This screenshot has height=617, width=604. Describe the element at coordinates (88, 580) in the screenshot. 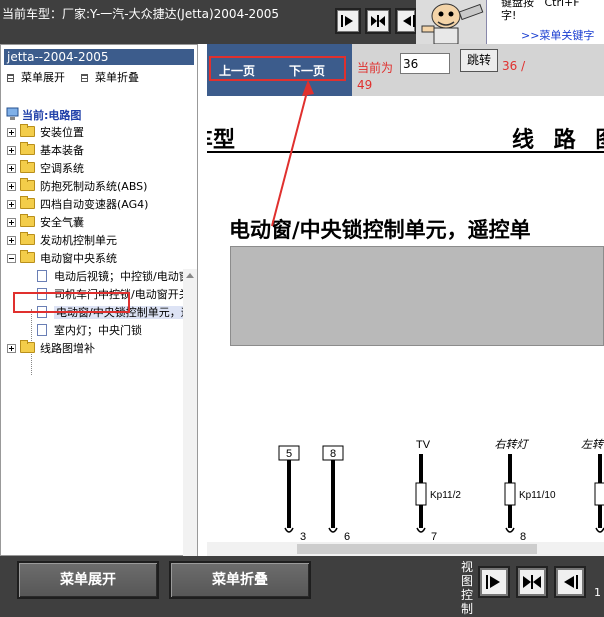

I see `menu-expand-button: 菜单展开` at that location.